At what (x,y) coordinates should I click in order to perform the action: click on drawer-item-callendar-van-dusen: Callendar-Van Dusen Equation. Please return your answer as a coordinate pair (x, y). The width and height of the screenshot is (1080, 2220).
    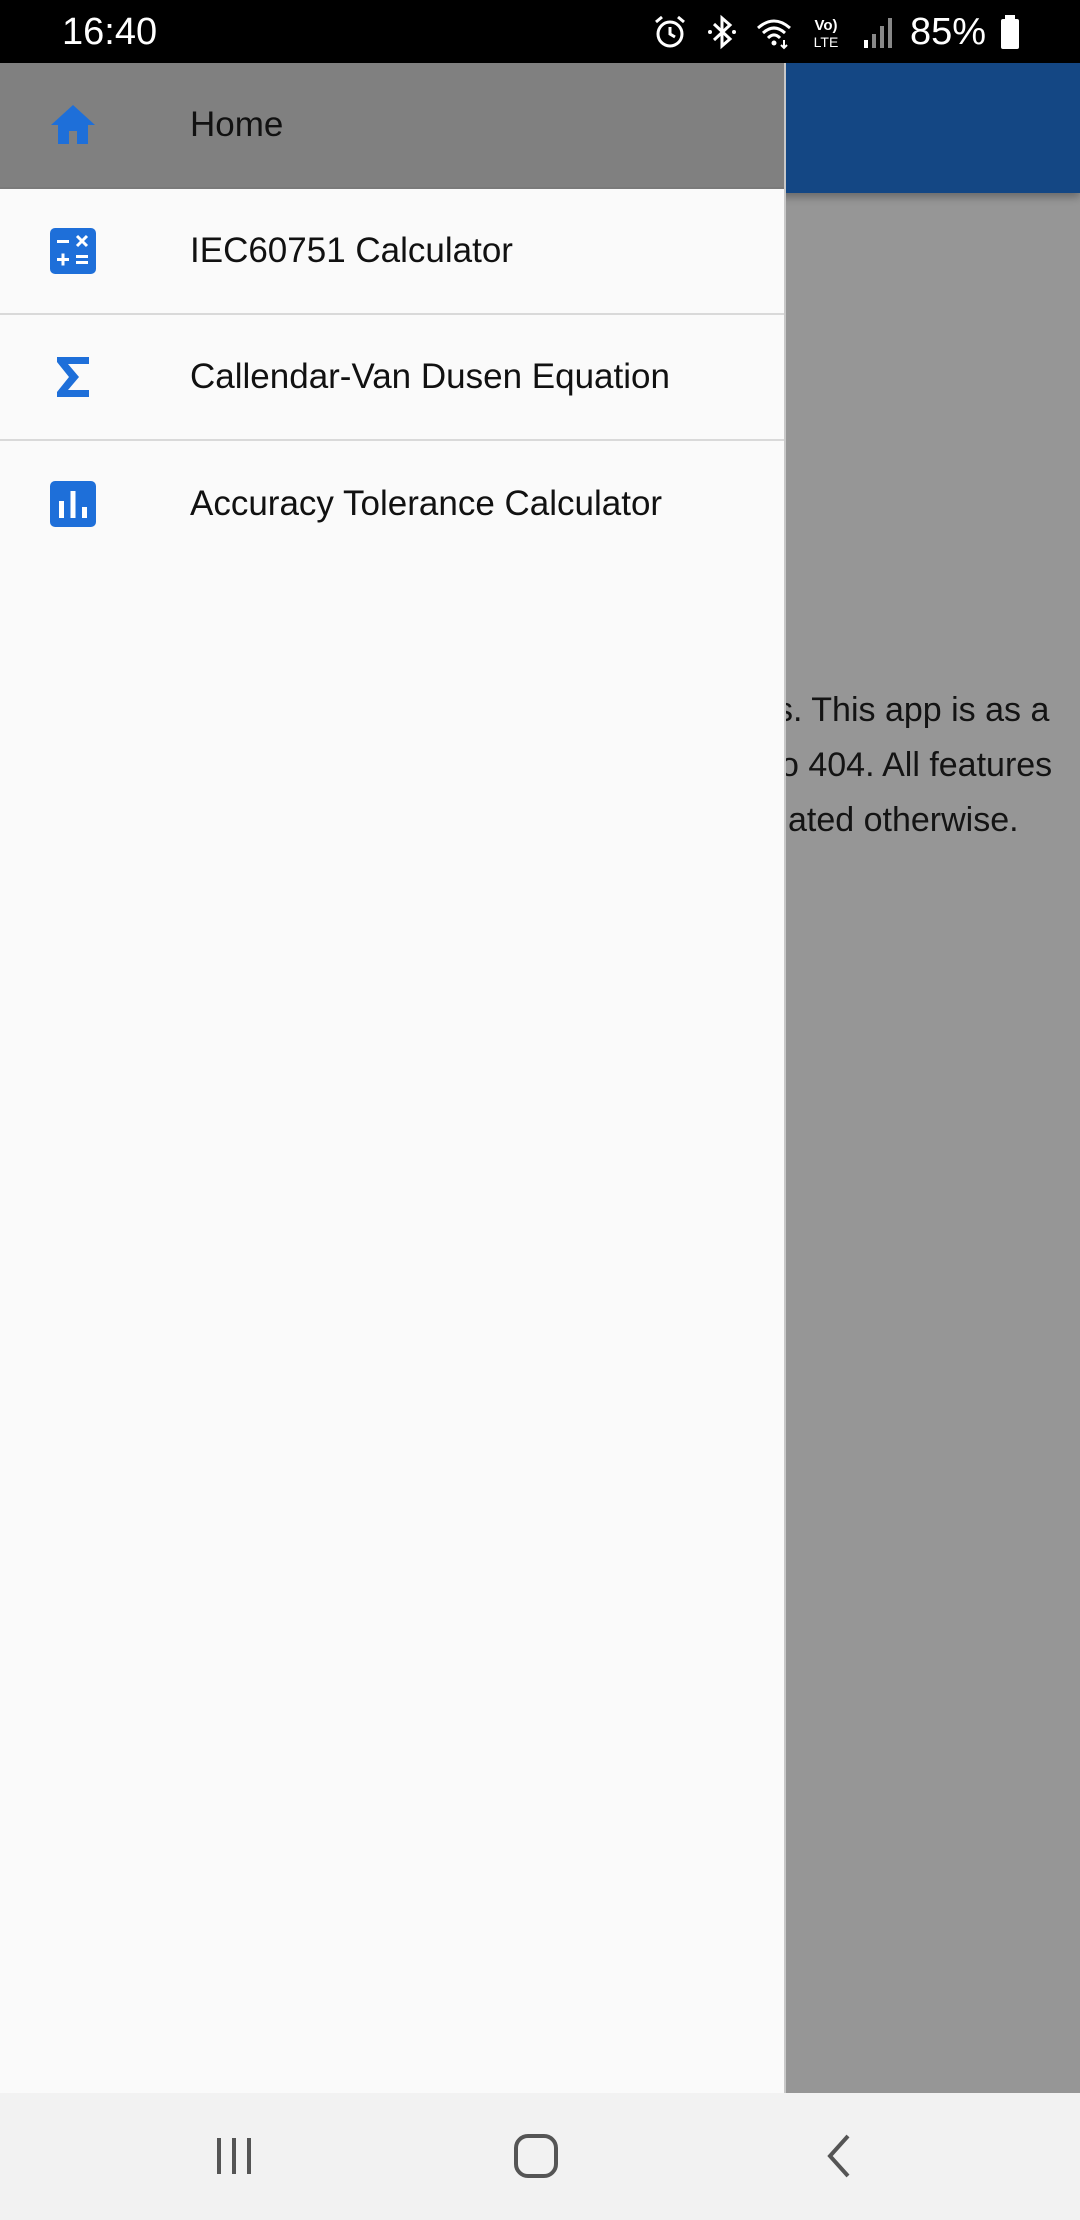
    Looking at the image, I should click on (392, 378).